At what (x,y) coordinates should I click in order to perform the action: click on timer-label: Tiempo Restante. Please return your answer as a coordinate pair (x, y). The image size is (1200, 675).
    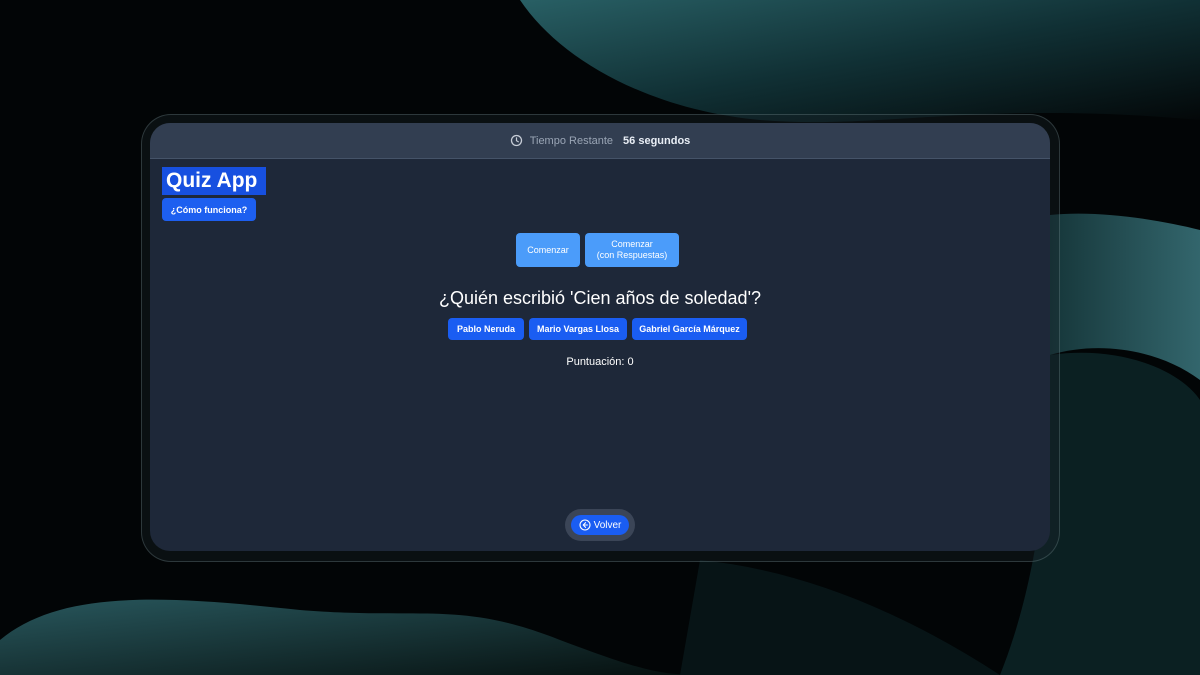
    Looking at the image, I should click on (571, 140).